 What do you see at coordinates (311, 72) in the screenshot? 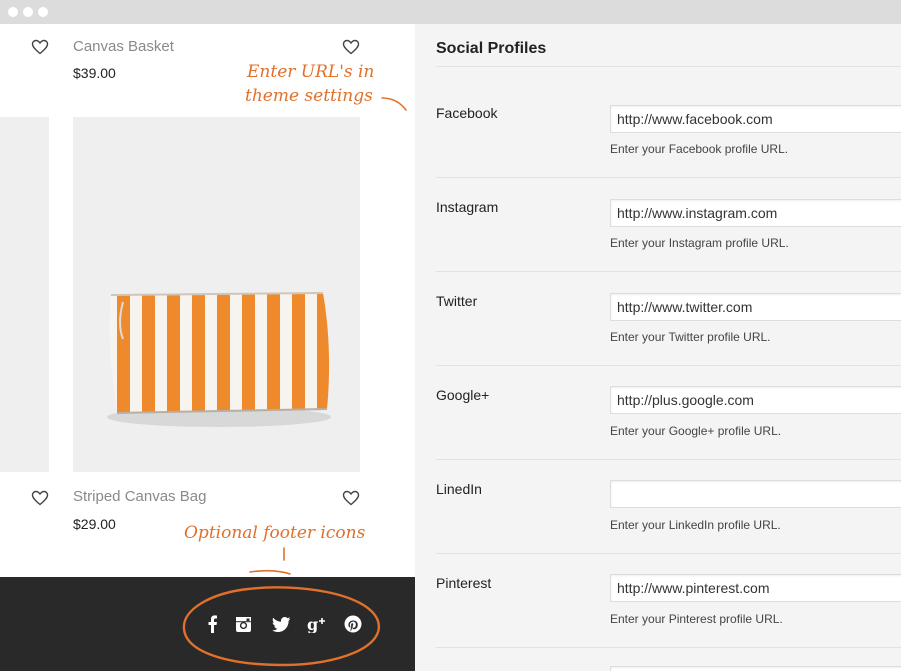
I see `annotation-theme-settings-line1: Enter URL's in` at bounding box center [311, 72].